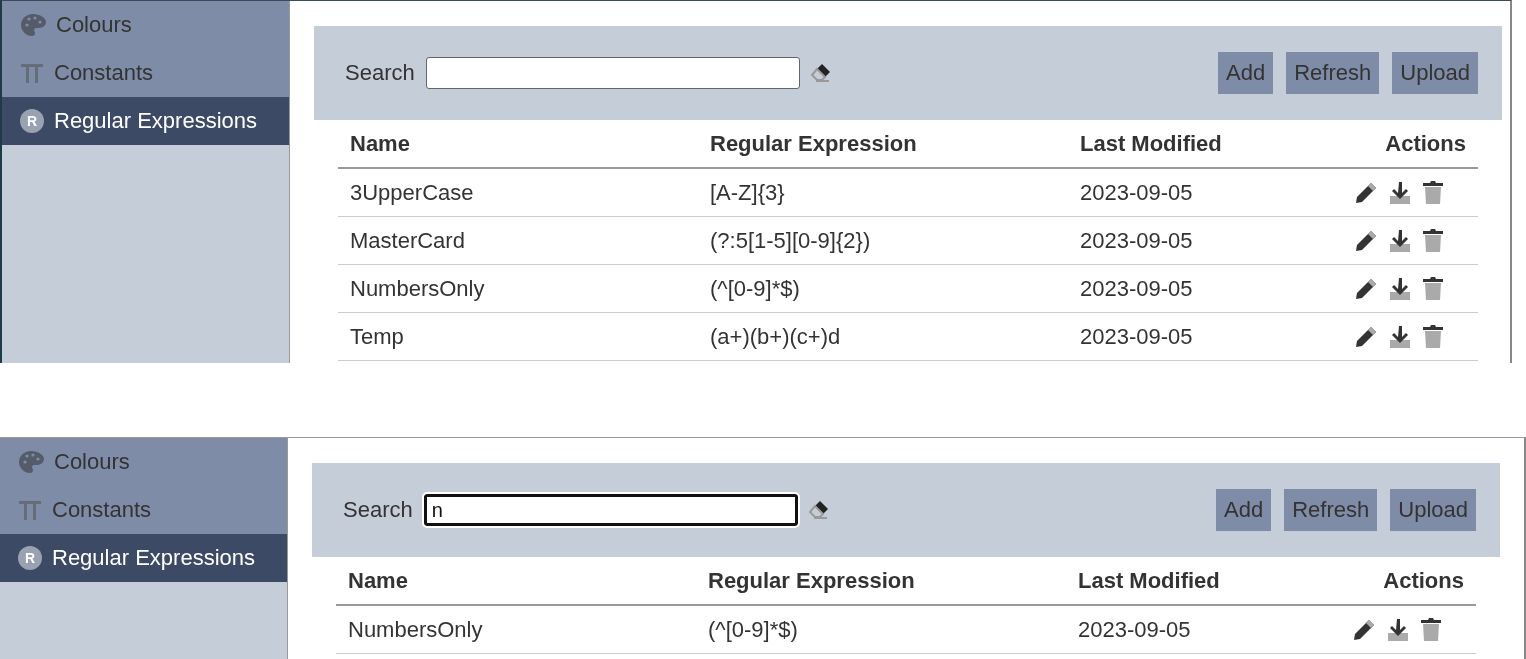 This screenshot has width=1526, height=659. I want to click on table-cell: [A-Z]{3}, so click(747, 192).